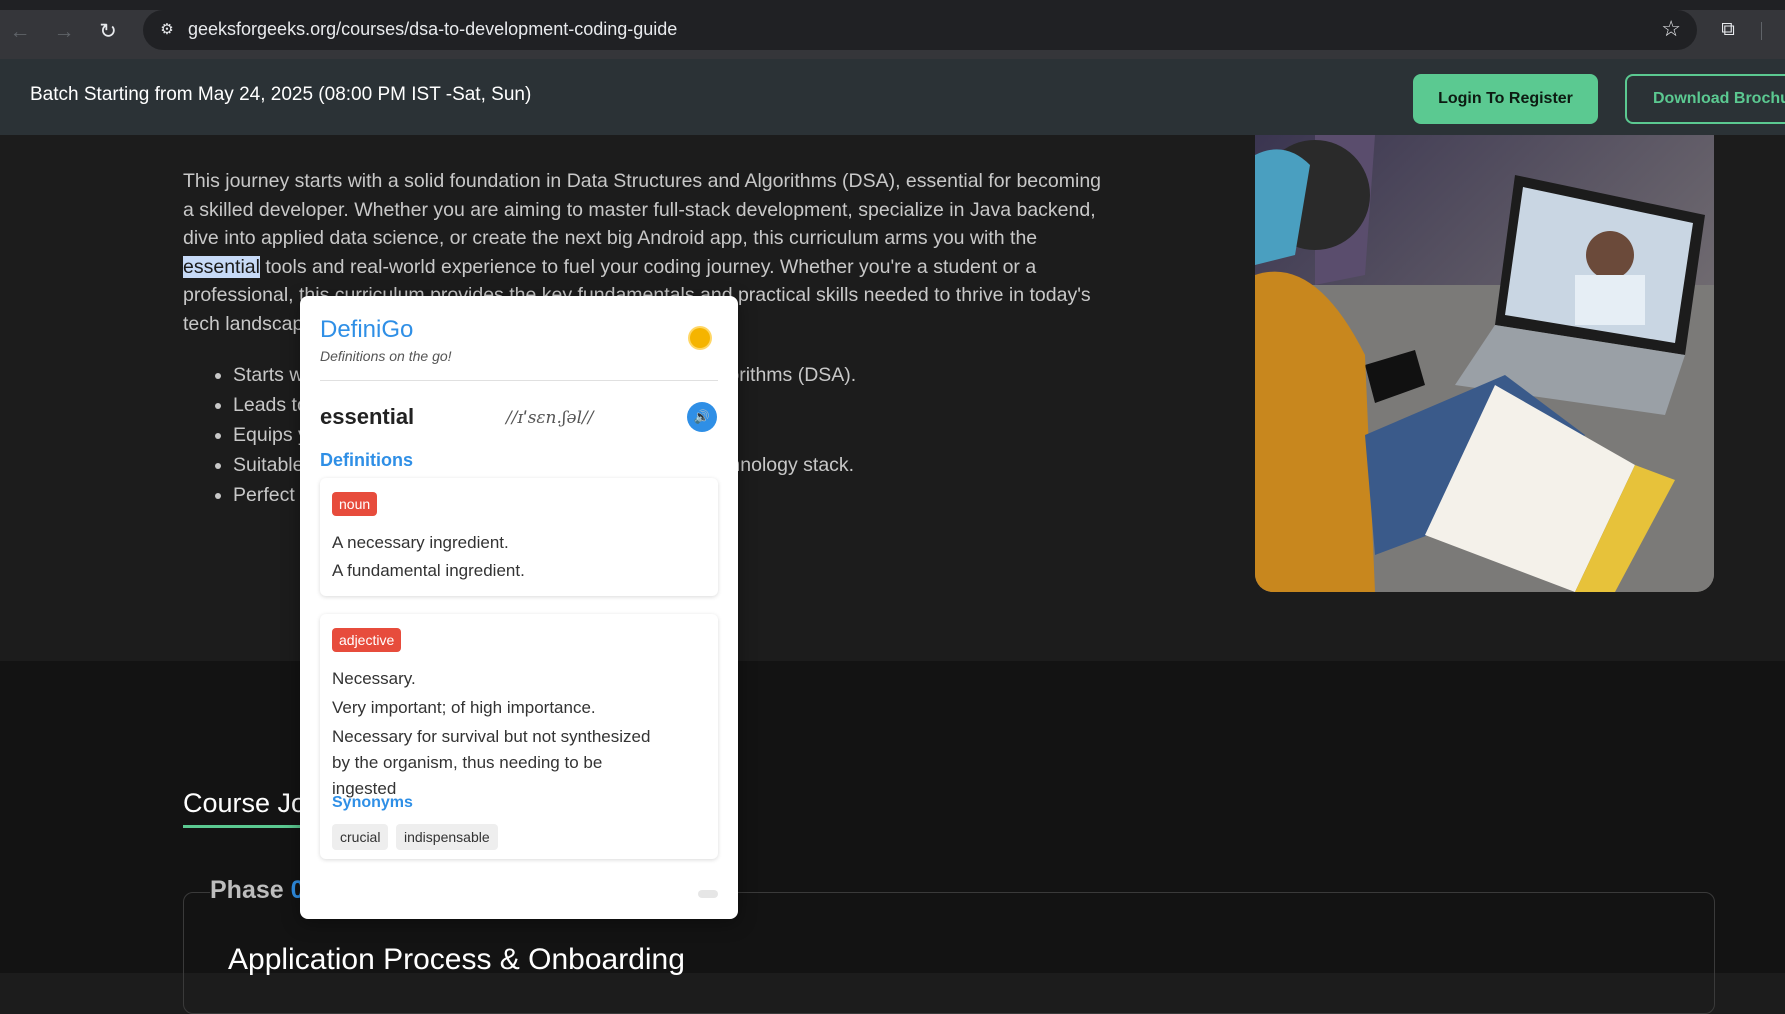 This screenshot has height=1014, width=1785. I want to click on synonym-chip: crucial, so click(360, 837).